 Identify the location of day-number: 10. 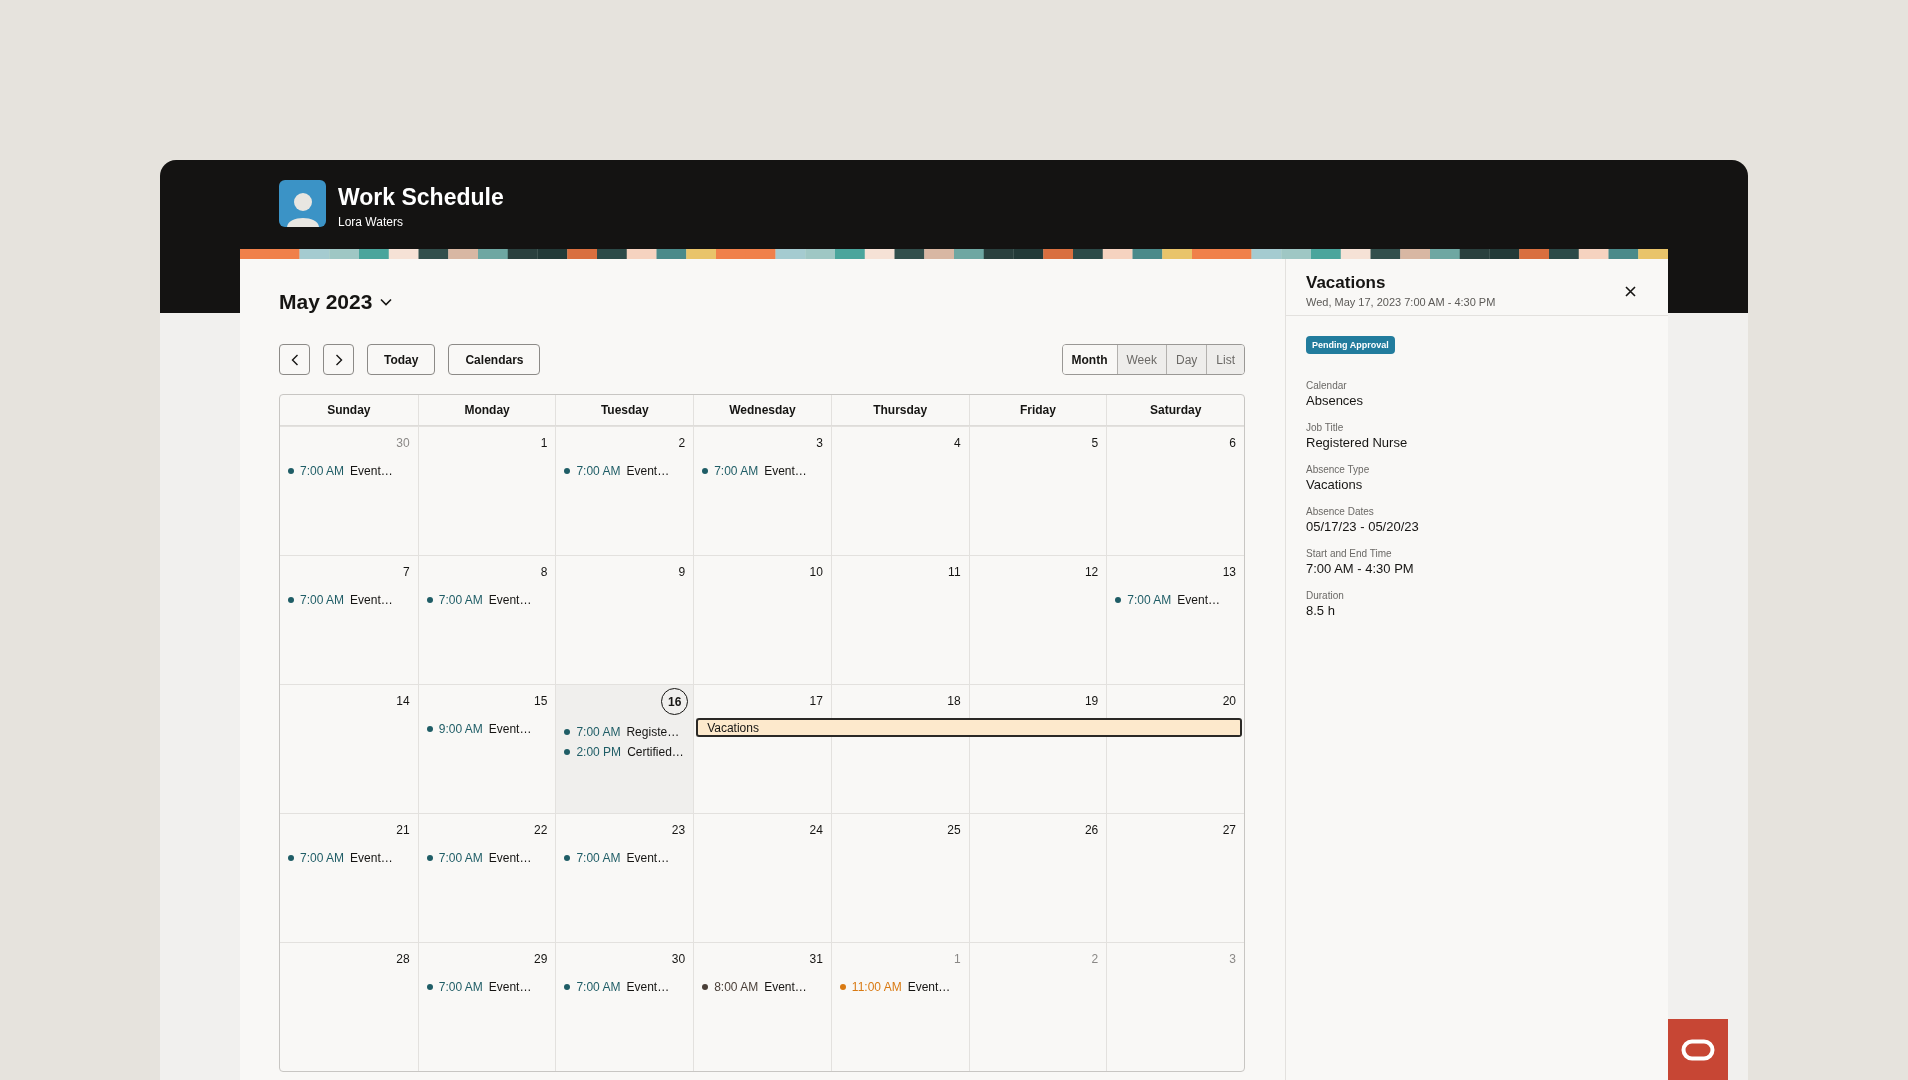
(816, 571).